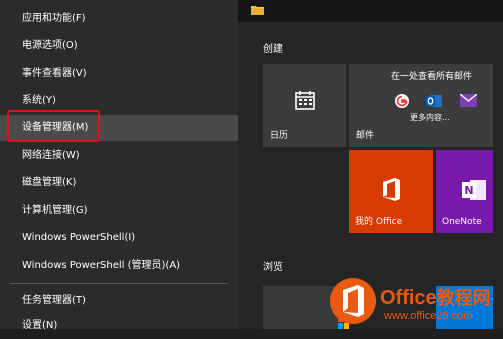 The image size is (503, 339). What do you see at coordinates (257, 10) in the screenshot?
I see `folder-icon` at bounding box center [257, 10].